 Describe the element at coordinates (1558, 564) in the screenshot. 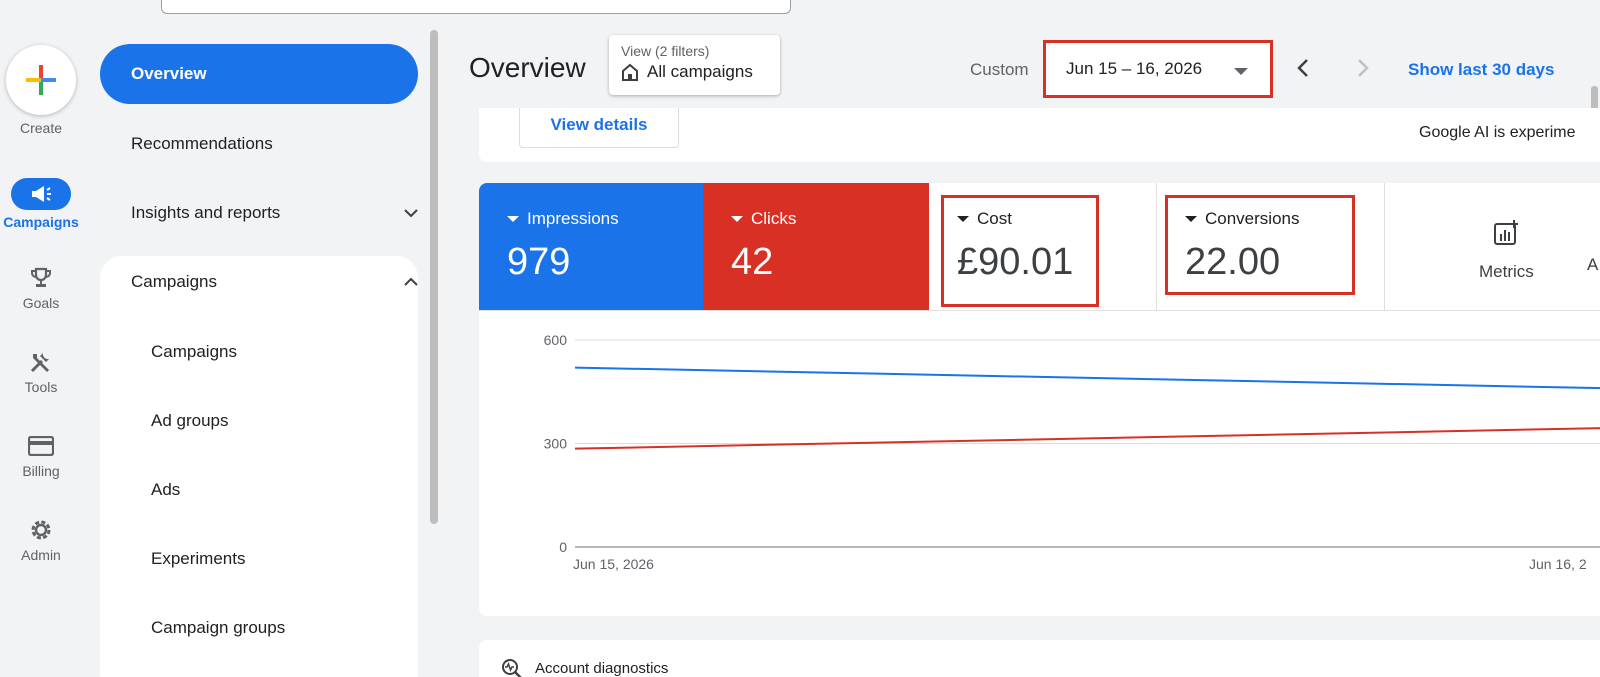

I see `x-tick-label: Jun 16, 2` at that location.